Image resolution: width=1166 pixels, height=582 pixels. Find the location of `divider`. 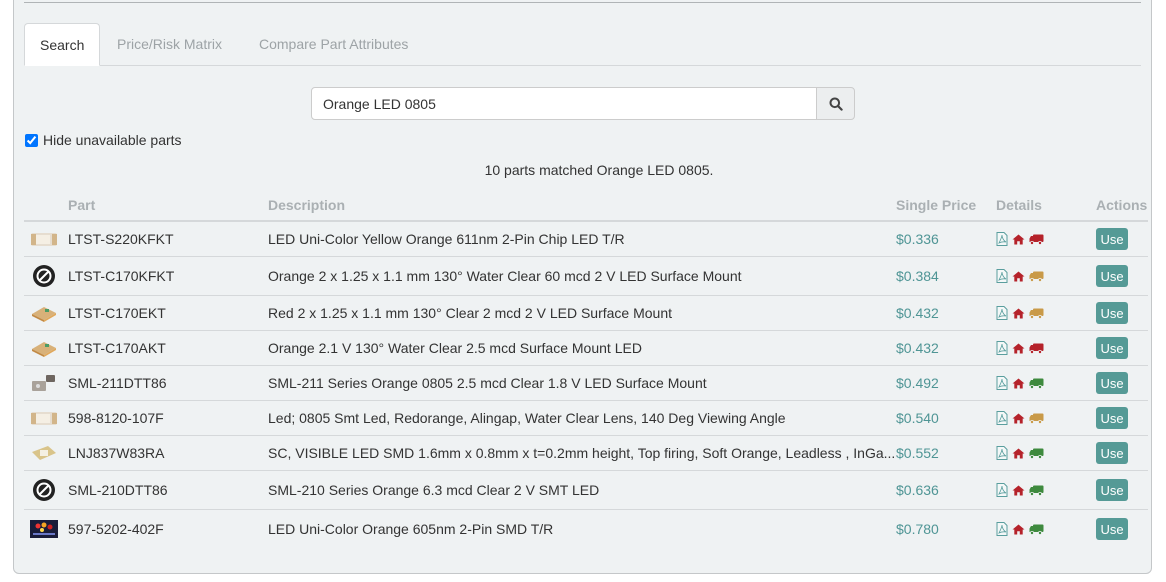

divider is located at coordinates (582, 2).